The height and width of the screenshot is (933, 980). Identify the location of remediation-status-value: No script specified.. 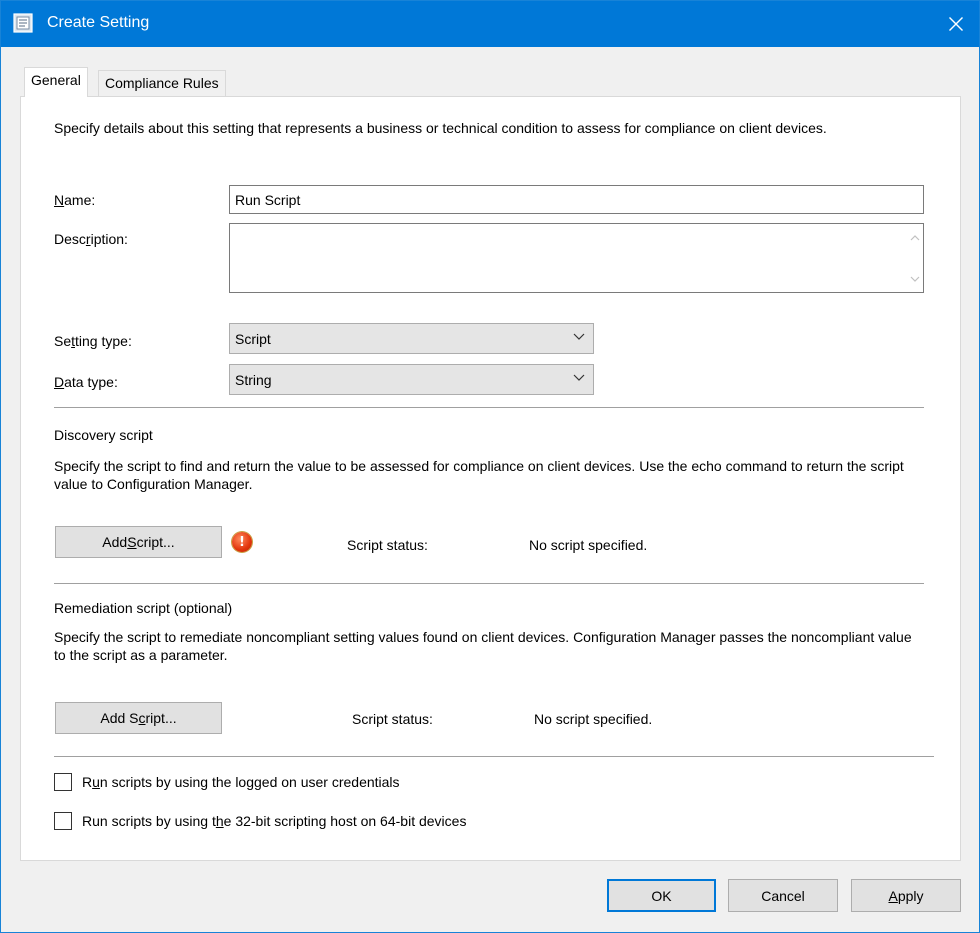
(593, 719).